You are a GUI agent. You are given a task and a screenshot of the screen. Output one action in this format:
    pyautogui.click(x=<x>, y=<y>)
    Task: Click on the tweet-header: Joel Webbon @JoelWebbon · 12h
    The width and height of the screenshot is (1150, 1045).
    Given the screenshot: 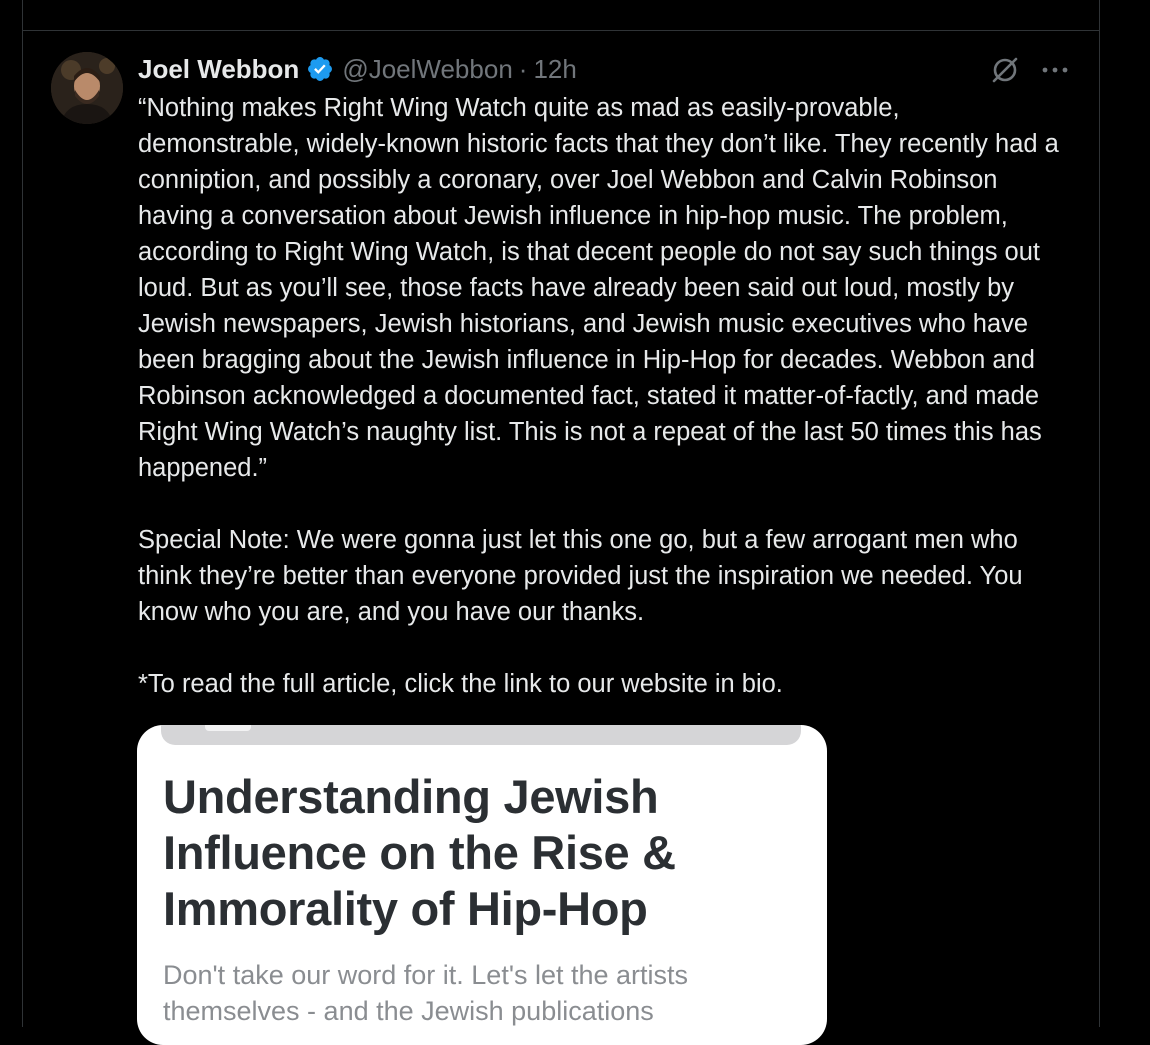 What is the action you would take?
    pyautogui.click(x=357, y=69)
    